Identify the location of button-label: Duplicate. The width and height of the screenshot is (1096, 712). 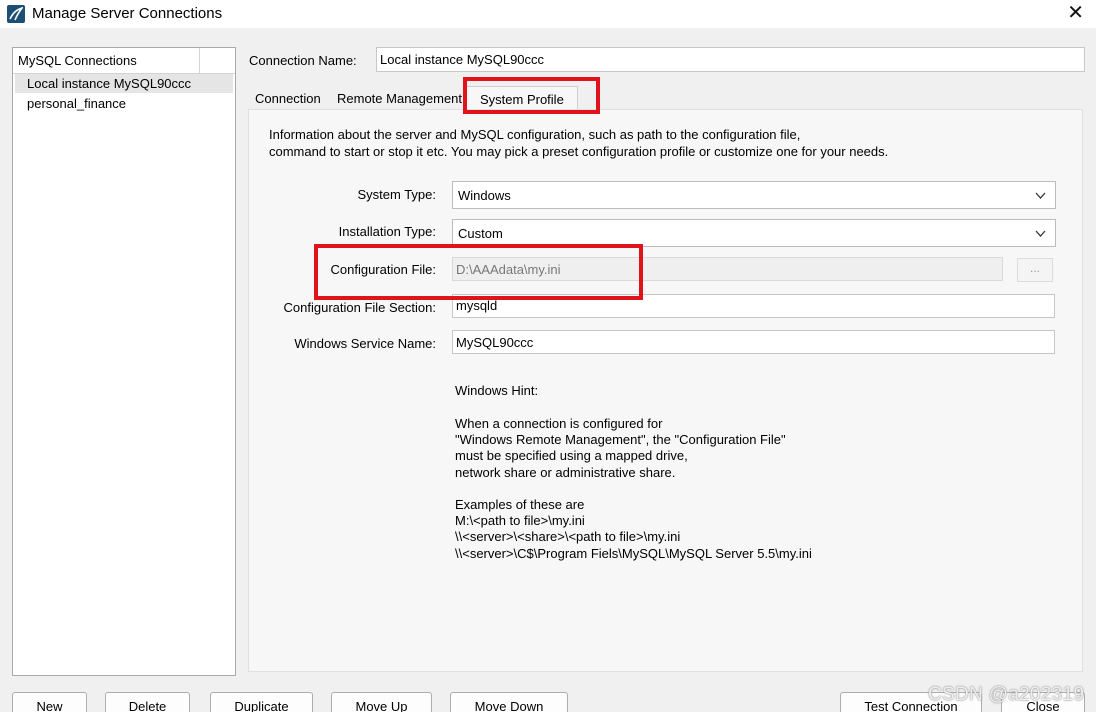
(261, 705).